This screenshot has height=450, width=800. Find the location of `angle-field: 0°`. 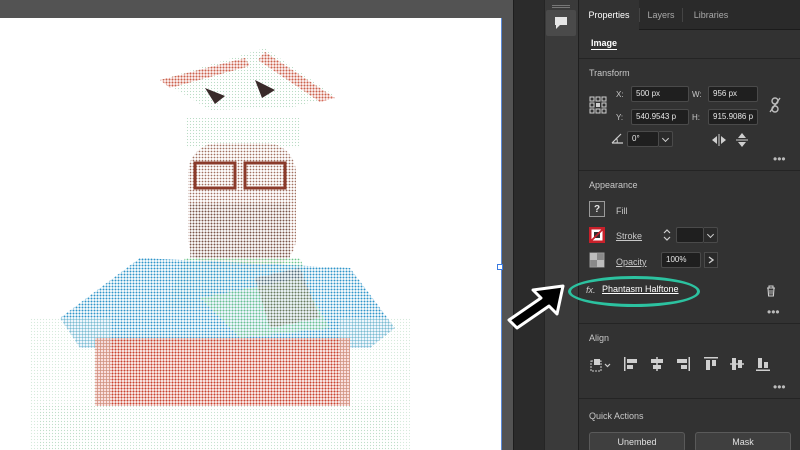

angle-field: 0° is located at coordinates (643, 139).